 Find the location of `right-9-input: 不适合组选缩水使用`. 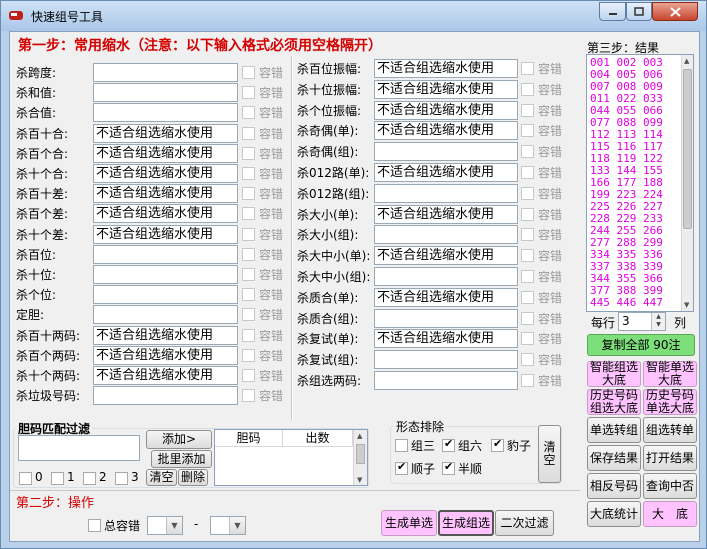

right-9-input: 不适合组选缩水使用 is located at coordinates (446, 256).